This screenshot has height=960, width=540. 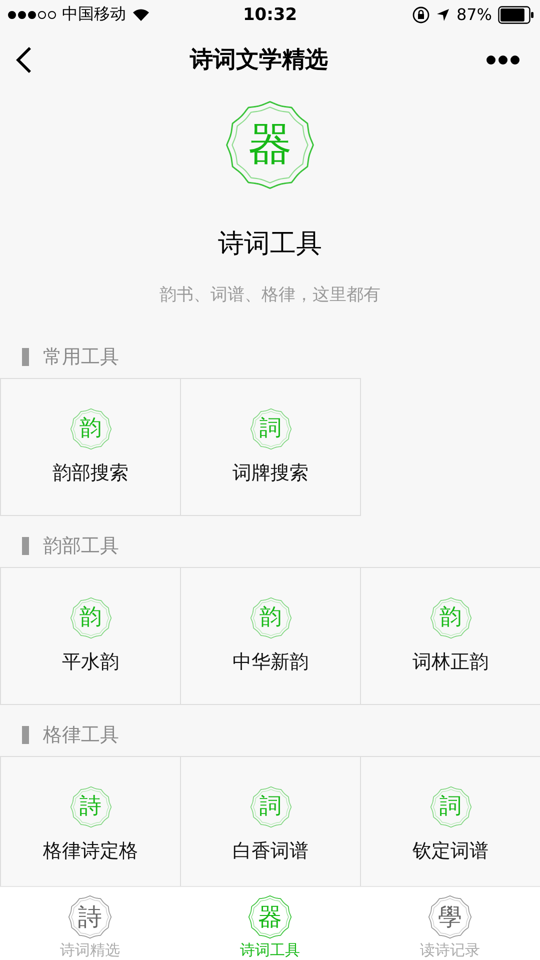 What do you see at coordinates (450, 851) in the screenshot?
I see `tool-label: 钦定词谱` at bounding box center [450, 851].